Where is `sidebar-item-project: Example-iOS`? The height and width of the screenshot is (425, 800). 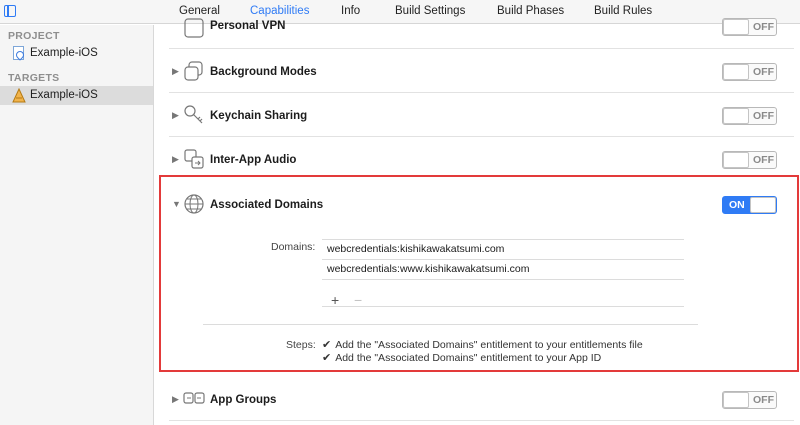 sidebar-item-project: Example-iOS is located at coordinates (76, 53).